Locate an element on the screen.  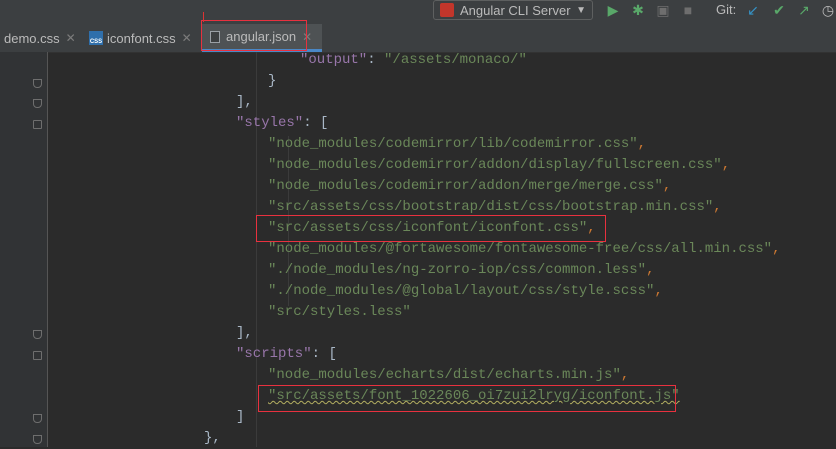
json-file-icon is located at coordinates (215, 37).